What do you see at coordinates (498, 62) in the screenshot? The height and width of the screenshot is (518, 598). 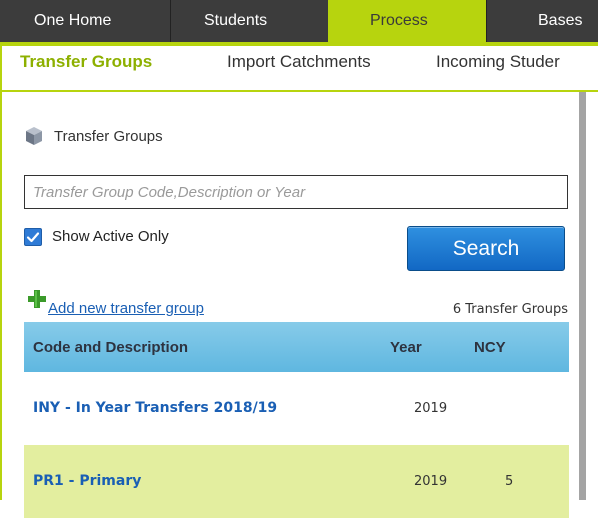 I see `subnav-incoming-students: Incoming Studer` at bounding box center [498, 62].